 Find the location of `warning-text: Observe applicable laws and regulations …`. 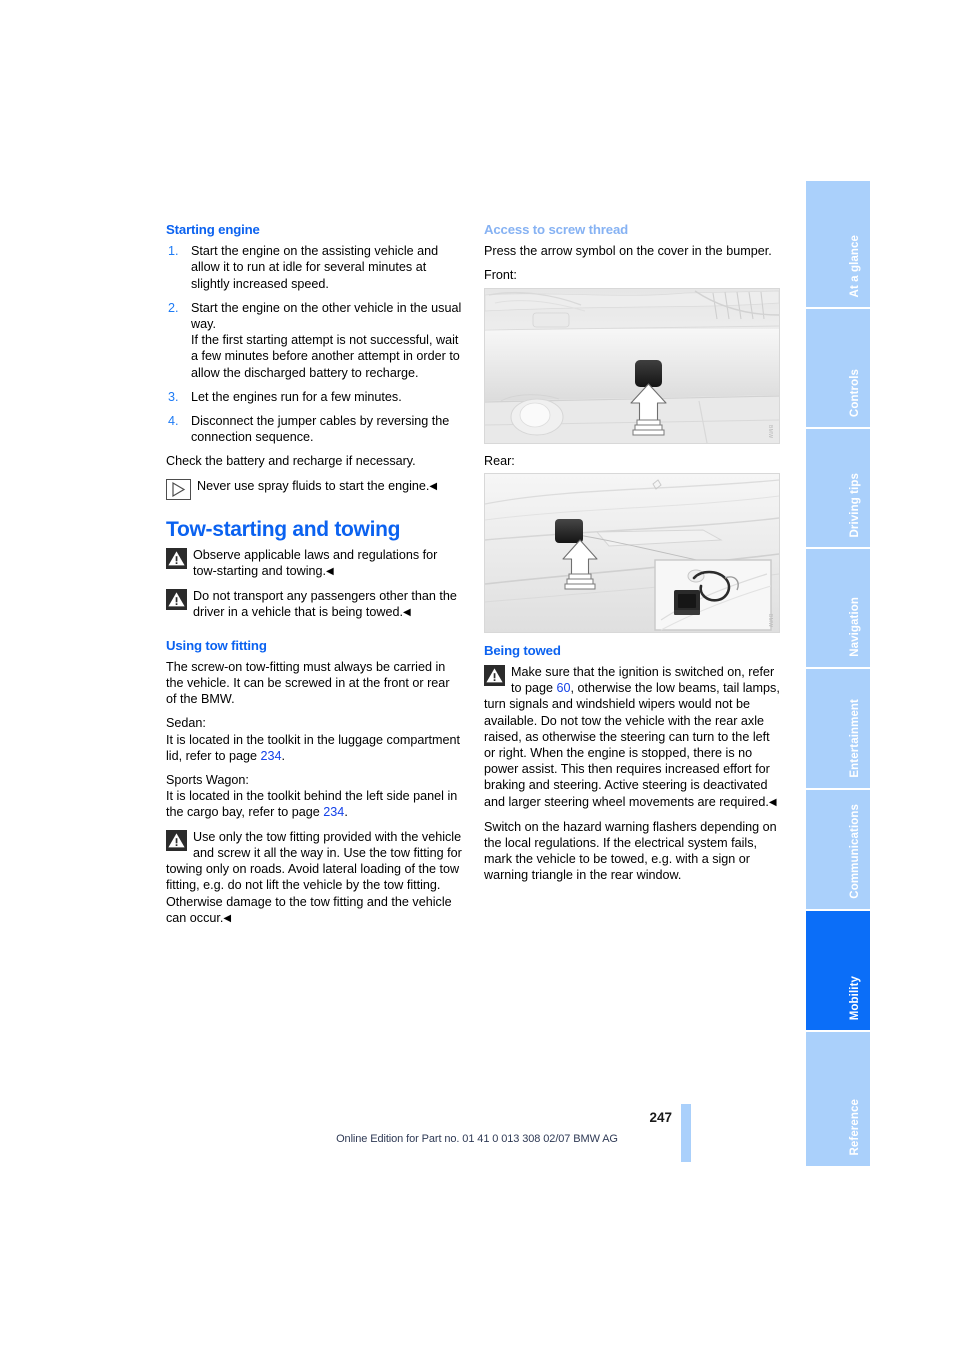

warning-text: Observe applicable laws and regulations … is located at coordinates (315, 563).